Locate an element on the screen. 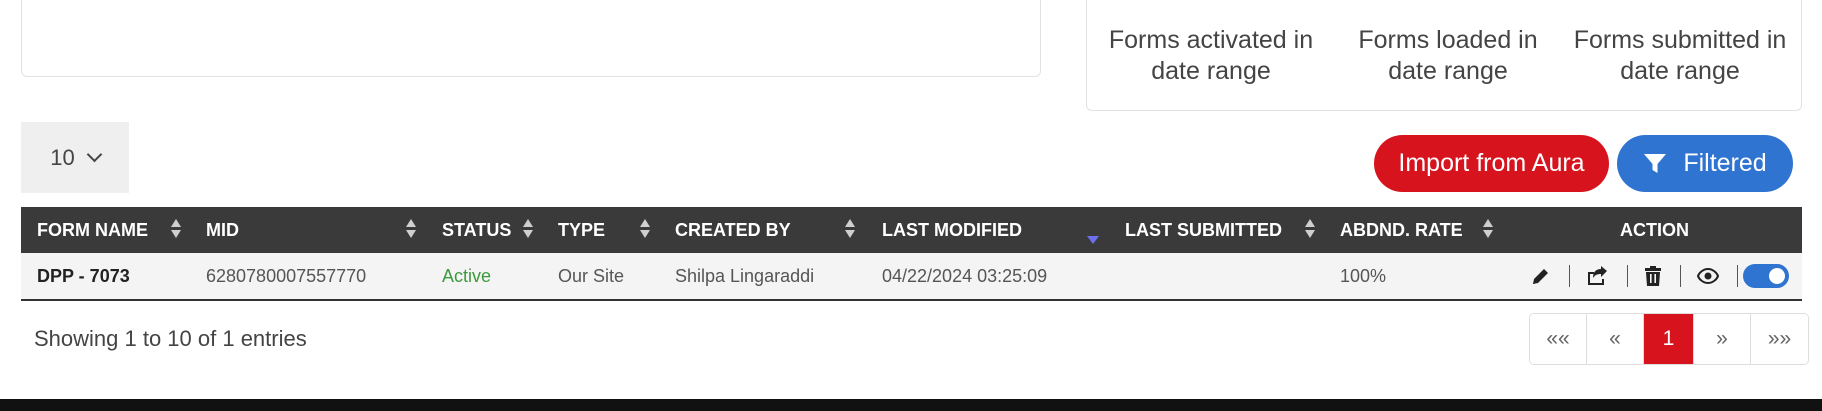  last-page-button: »» is located at coordinates (1779, 339).